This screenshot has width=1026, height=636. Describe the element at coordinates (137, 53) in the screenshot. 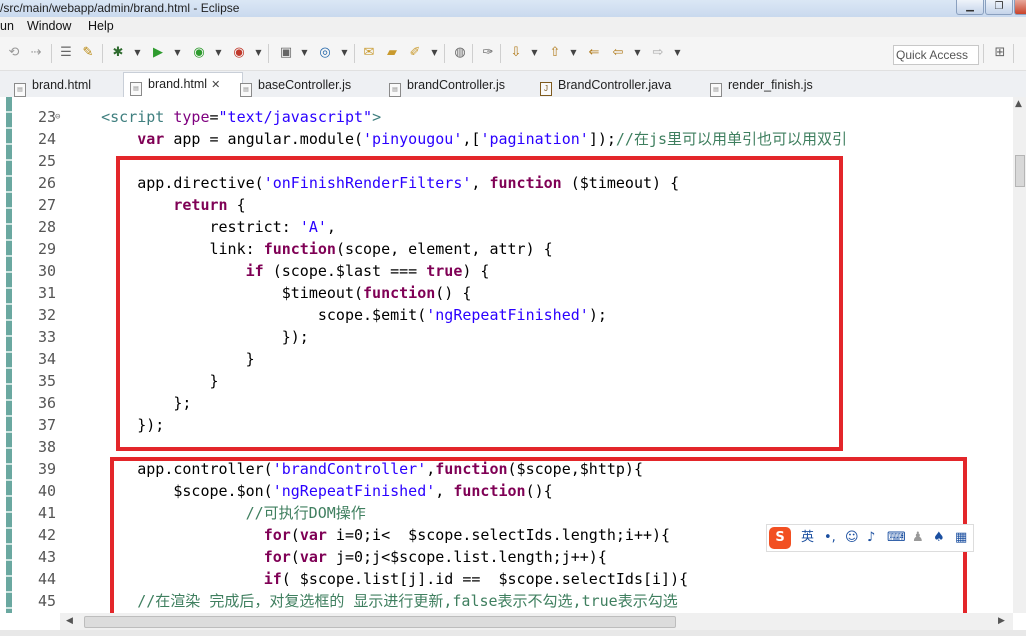

I see `debug-dropdown-icon: ▼` at that location.